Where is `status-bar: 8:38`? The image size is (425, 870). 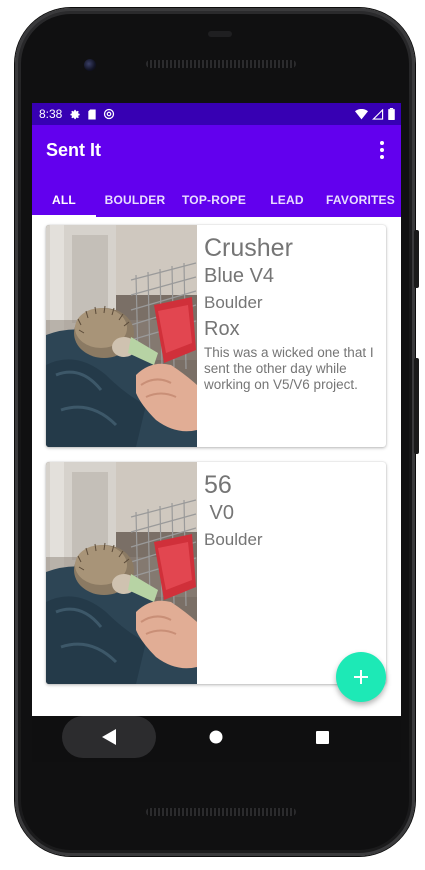
status-bar: 8:38 is located at coordinates (216, 114).